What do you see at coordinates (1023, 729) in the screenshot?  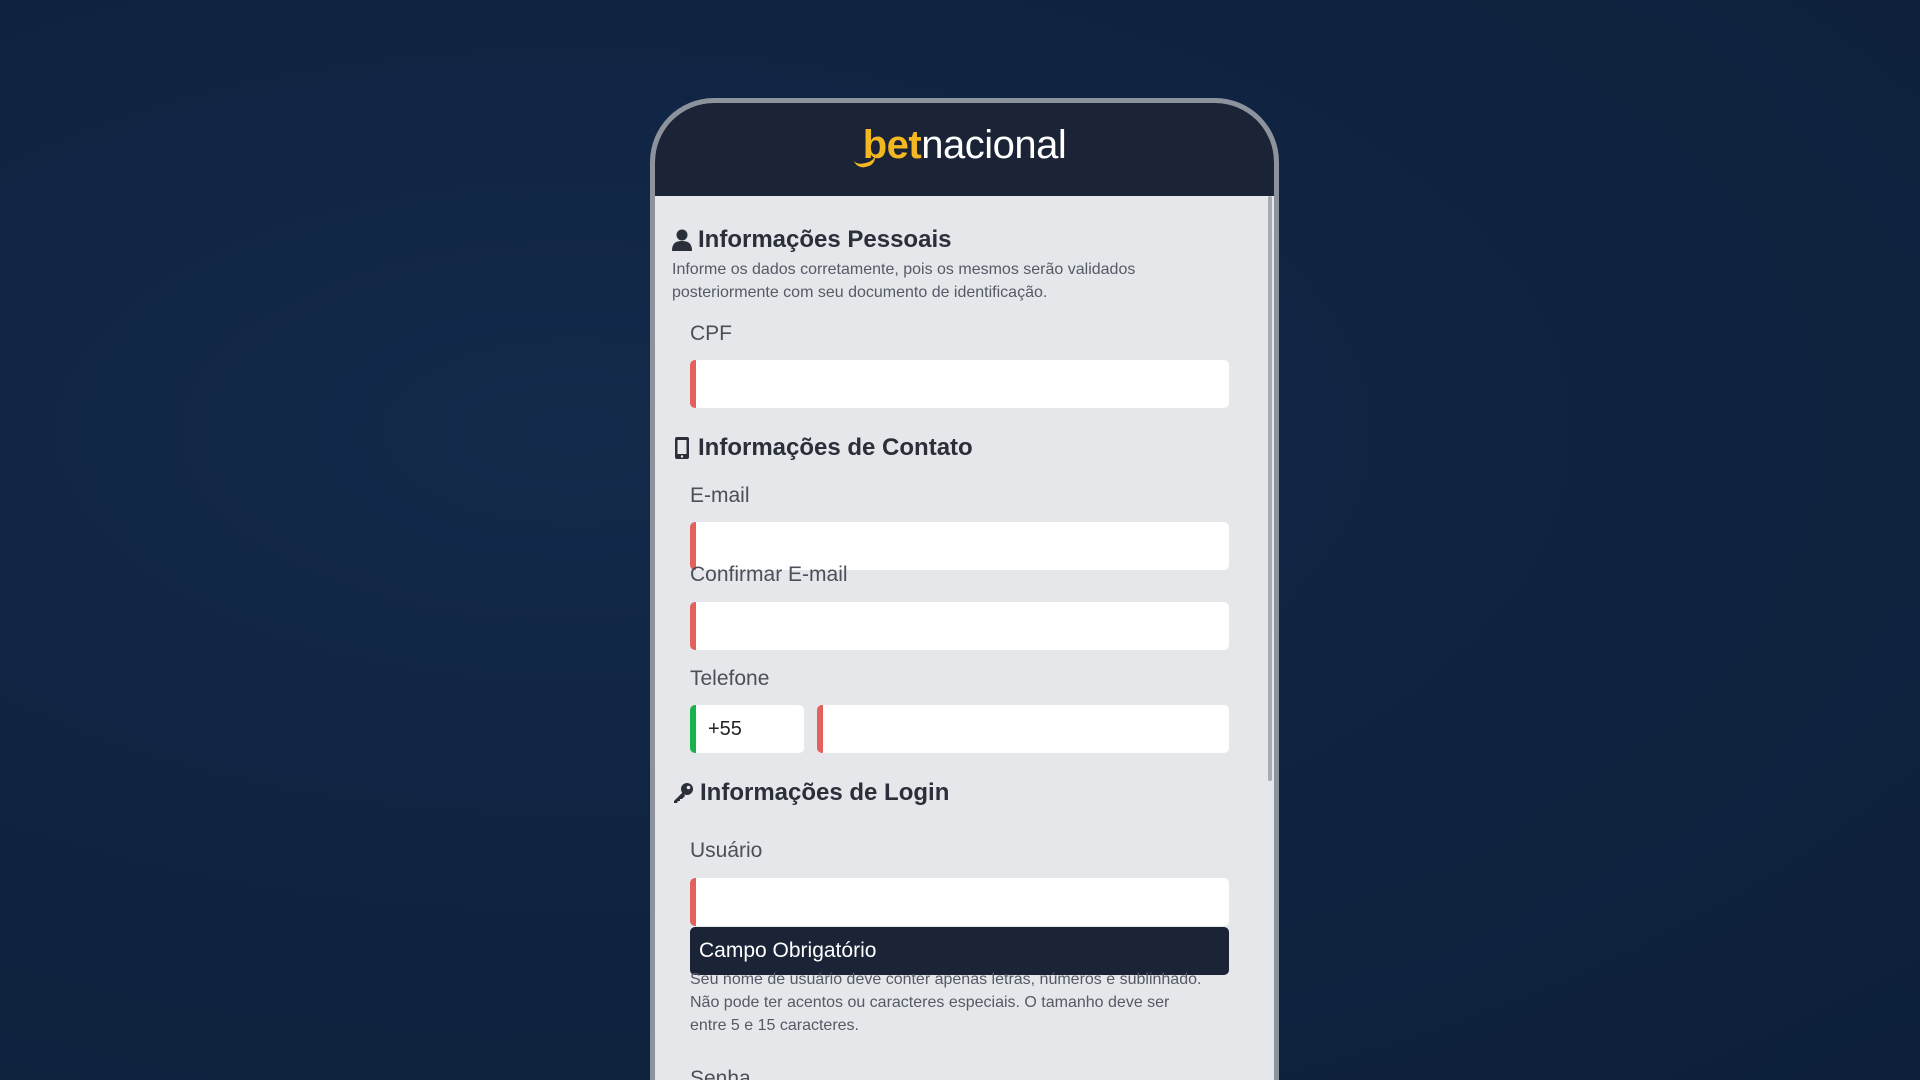 I see `phone-input` at bounding box center [1023, 729].